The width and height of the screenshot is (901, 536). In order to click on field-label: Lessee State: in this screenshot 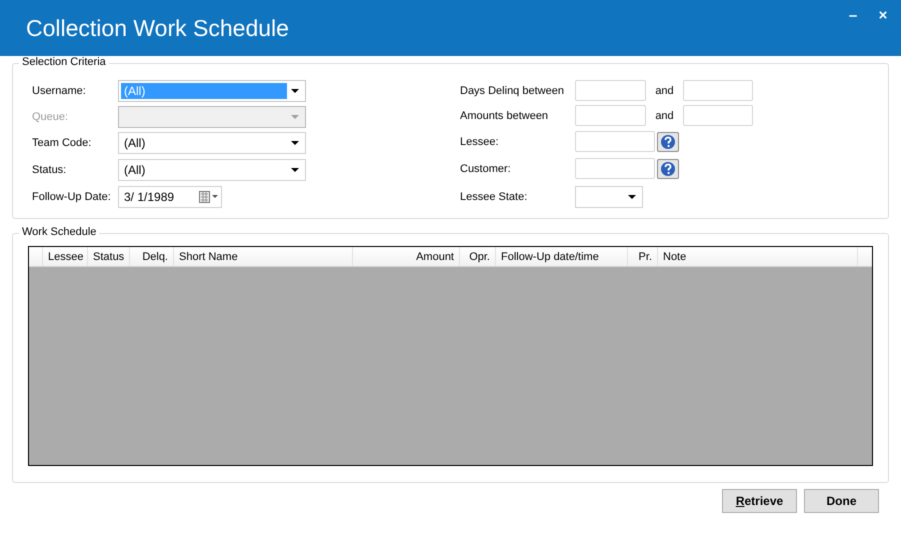, I will do `click(494, 197)`.